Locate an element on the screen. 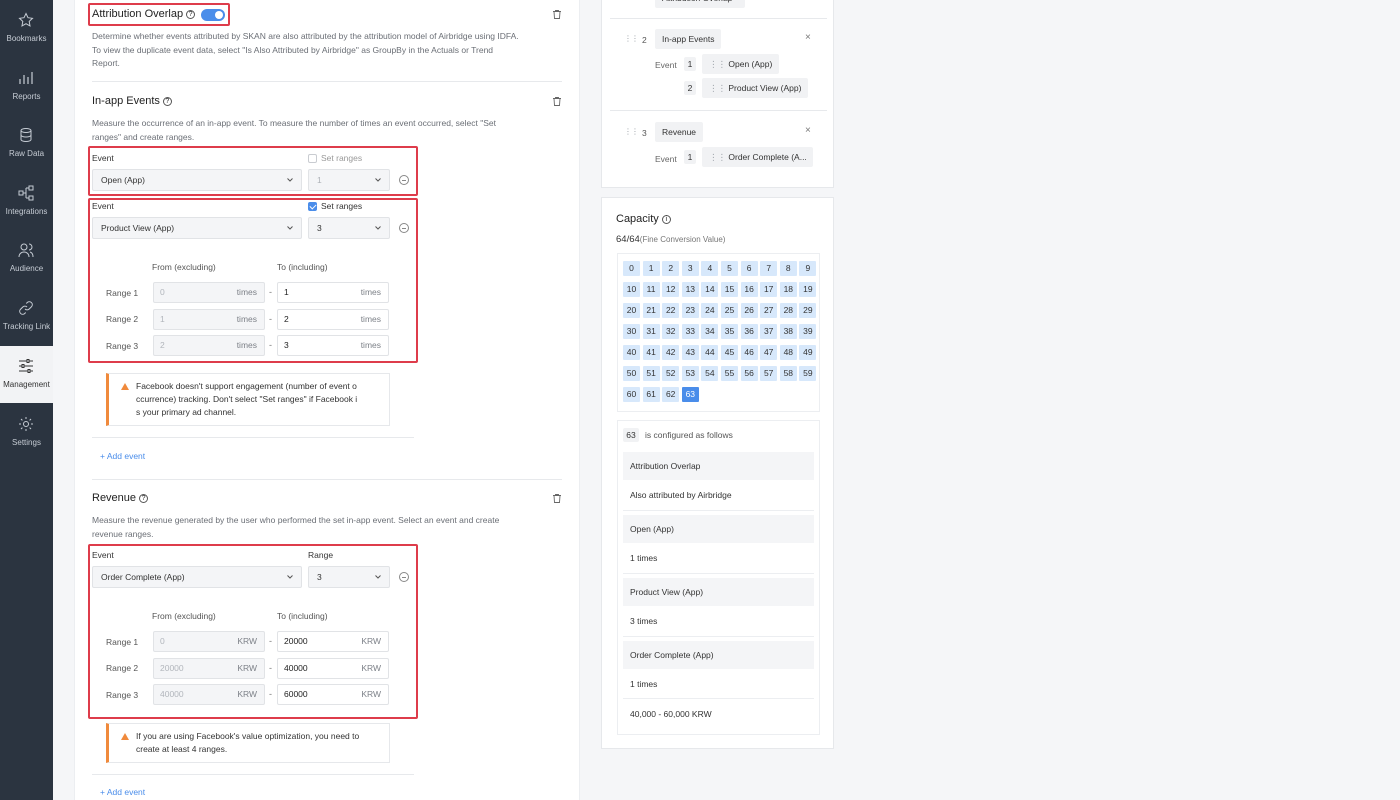 The image size is (1400, 800). conversion-value-cell: 4 is located at coordinates (710, 268).